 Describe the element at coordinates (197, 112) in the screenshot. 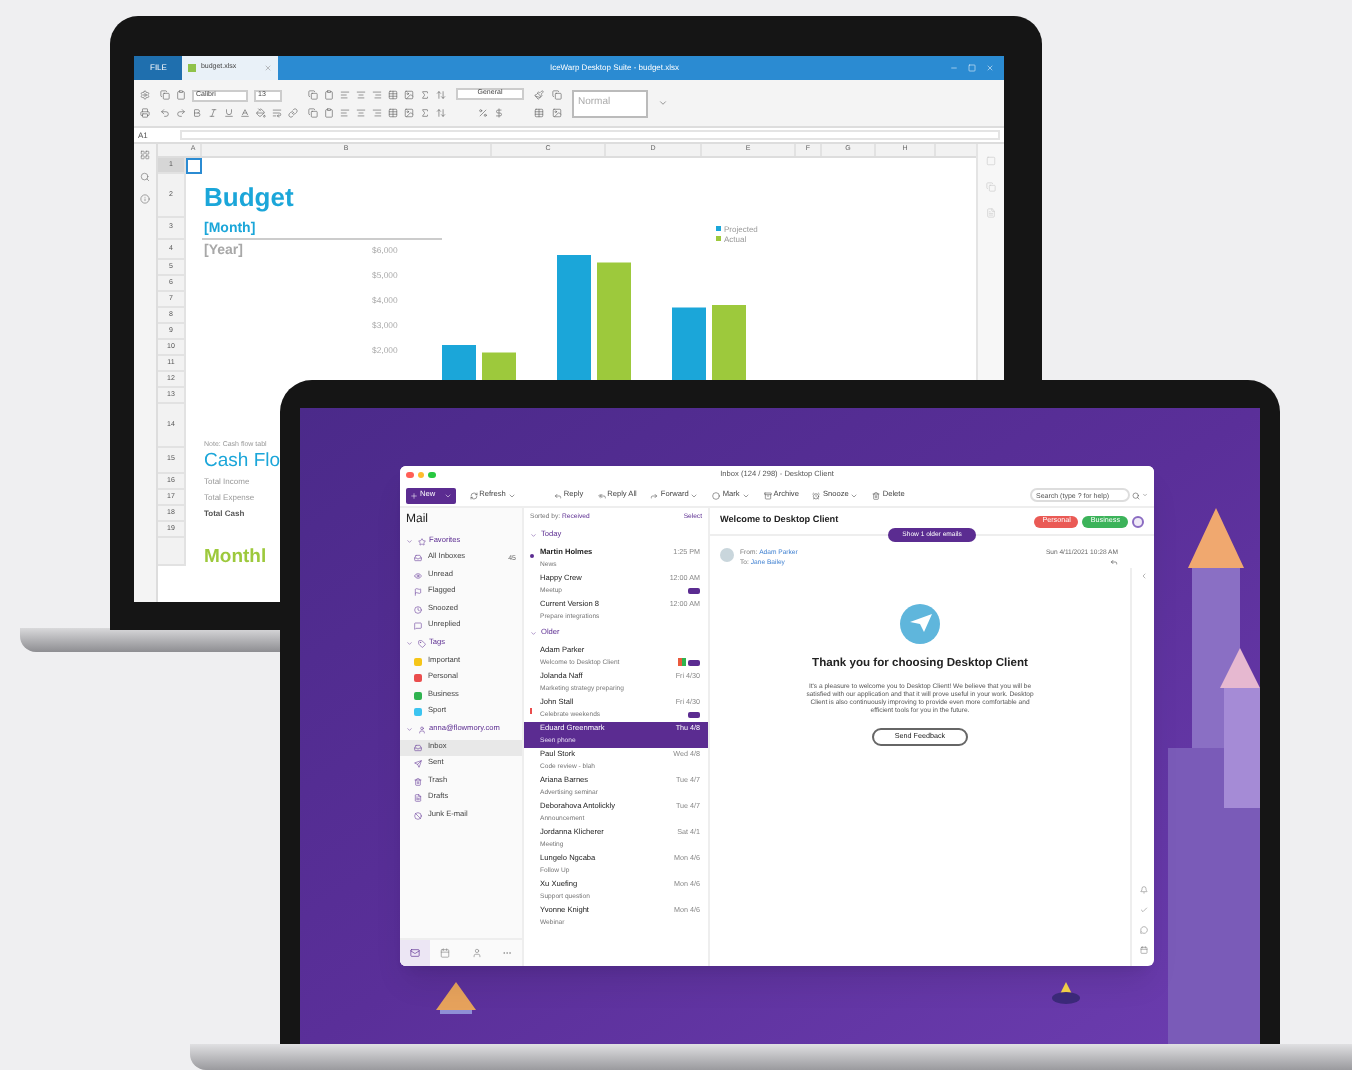

I see `bold-icon` at that location.